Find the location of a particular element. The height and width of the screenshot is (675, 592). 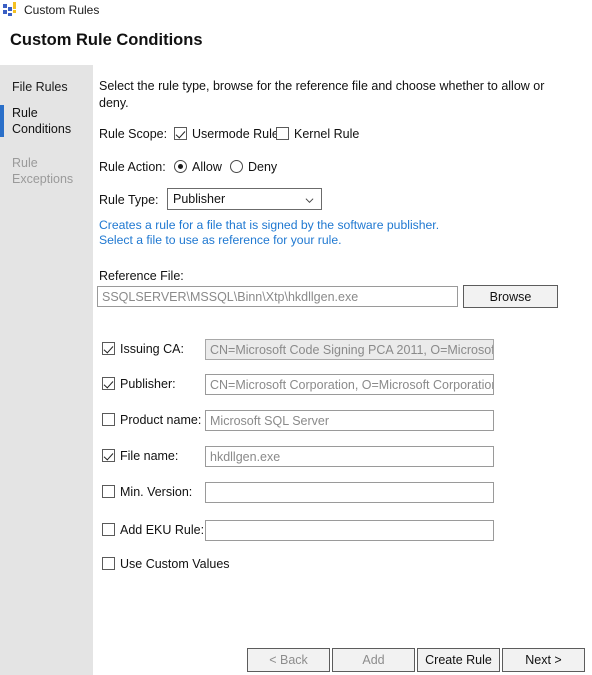

add-button-label: Add is located at coordinates (373, 660).